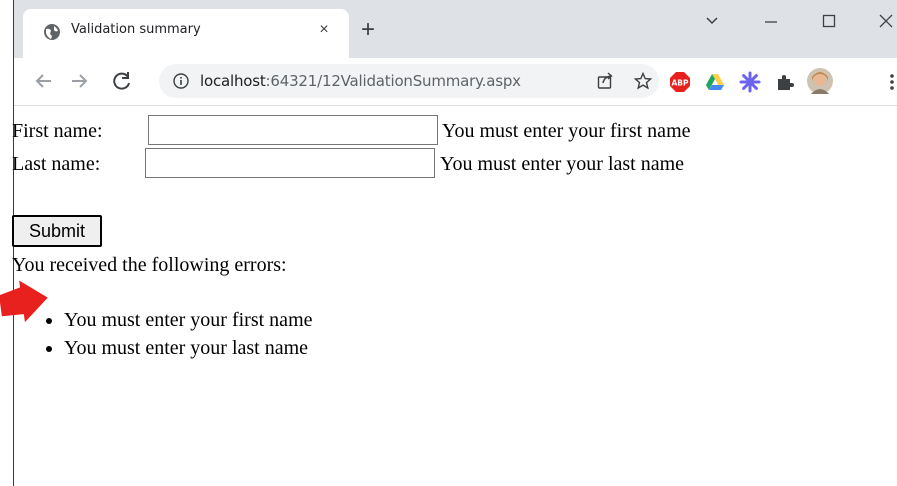  What do you see at coordinates (233, 81) in the screenshot?
I see `url-host: localhost` at bounding box center [233, 81].